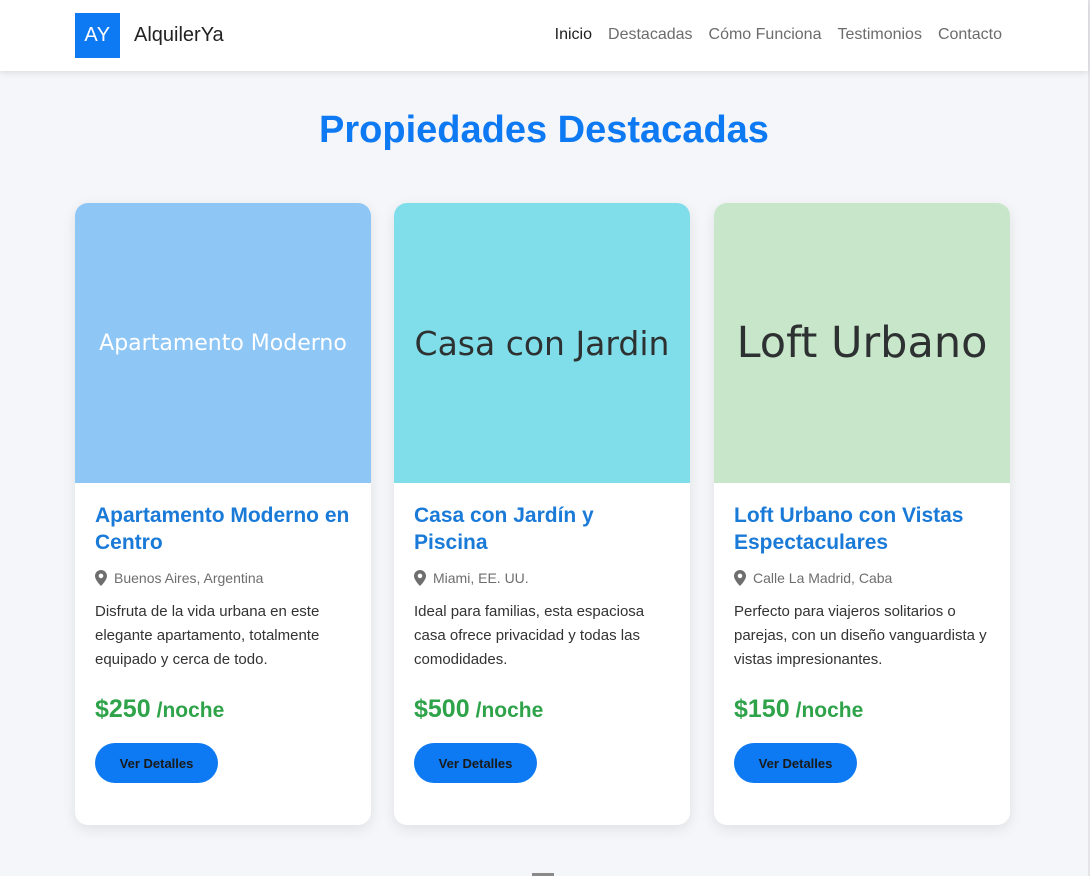 The width and height of the screenshot is (1090, 876). Describe the element at coordinates (179, 35) in the screenshot. I see `brand-name: AlquilerYa` at that location.